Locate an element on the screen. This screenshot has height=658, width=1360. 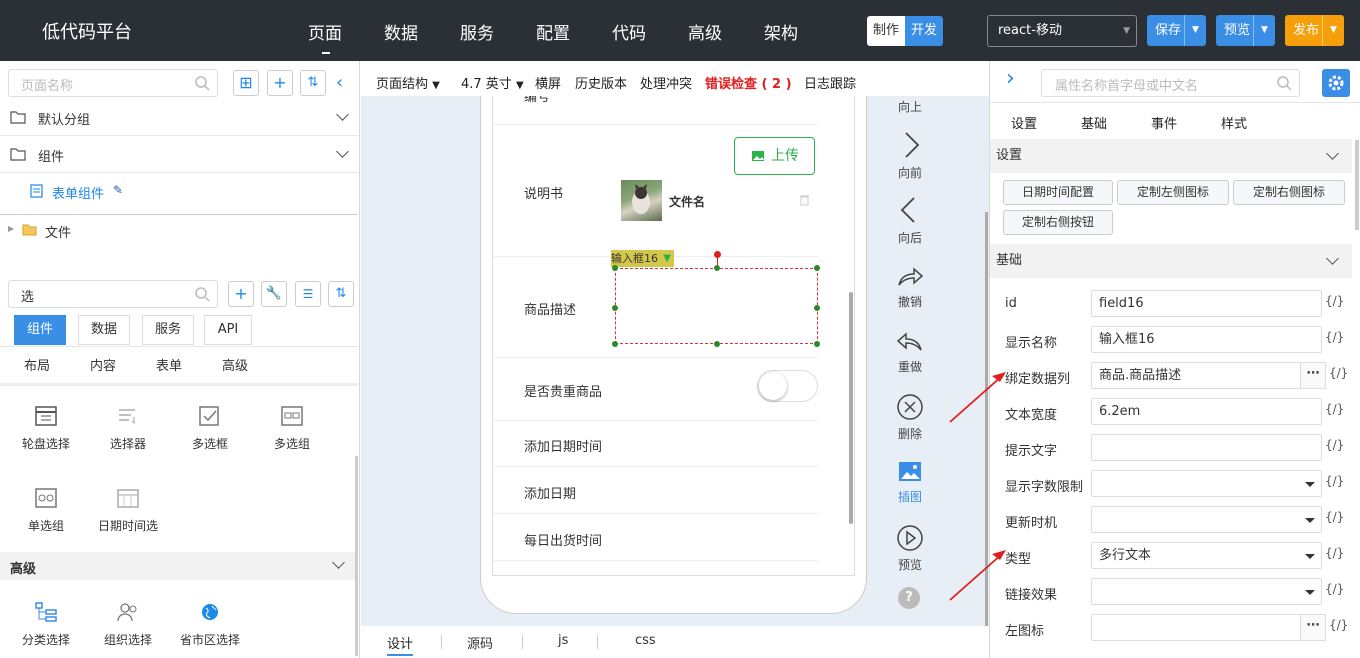
save-dropdown-icon: ▼ is located at coordinates (1195, 30).